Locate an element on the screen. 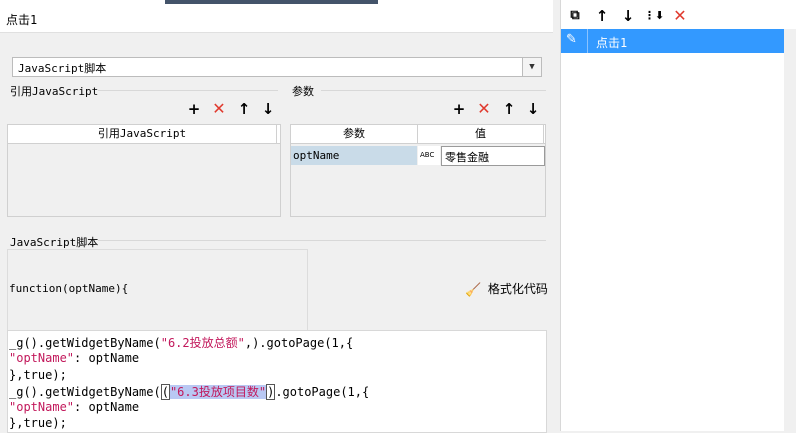 The height and width of the screenshot is (433, 796). add-param-button: + is located at coordinates (459, 109).